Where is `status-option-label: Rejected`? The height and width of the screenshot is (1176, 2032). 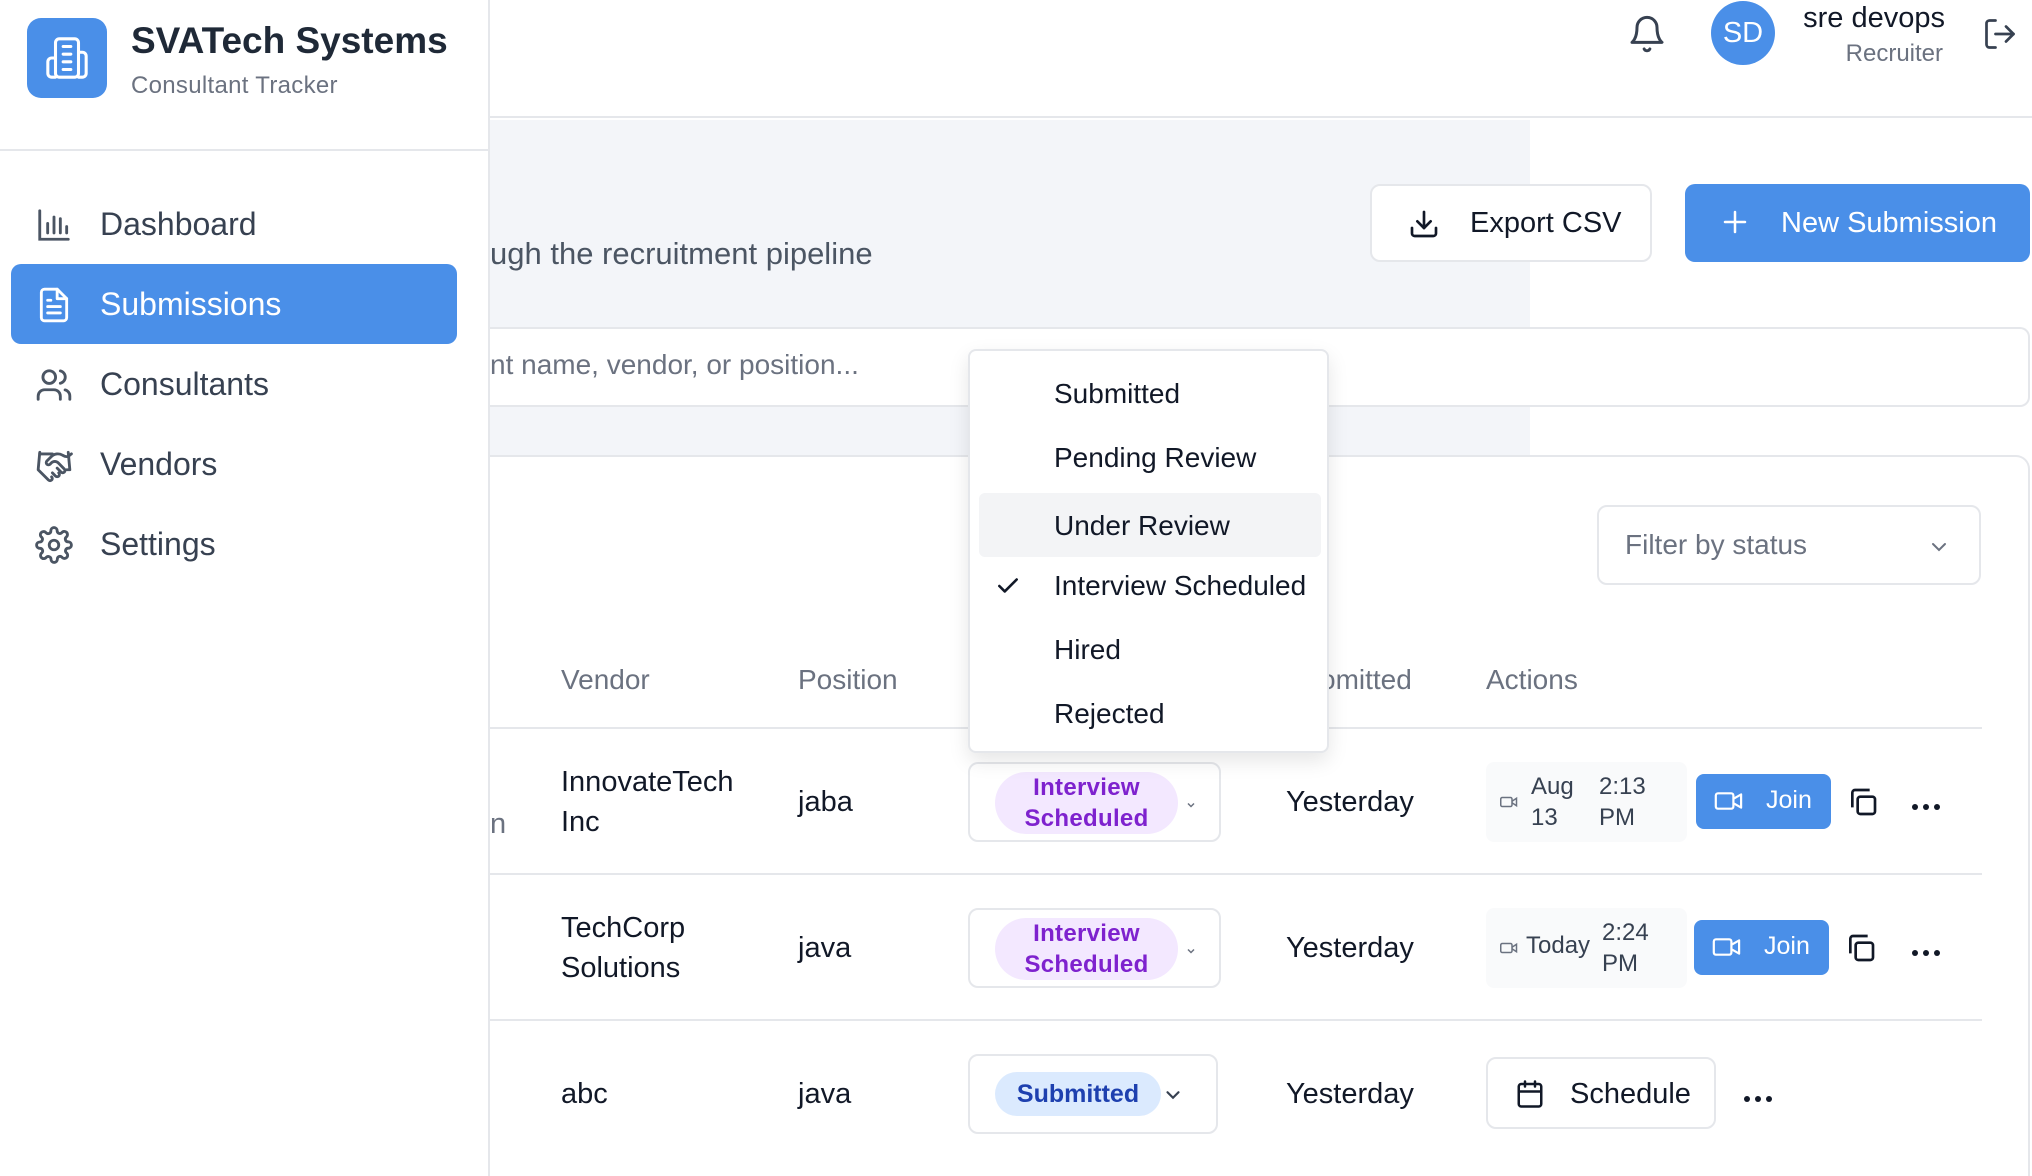
status-option-label: Rejected is located at coordinates (1109, 713).